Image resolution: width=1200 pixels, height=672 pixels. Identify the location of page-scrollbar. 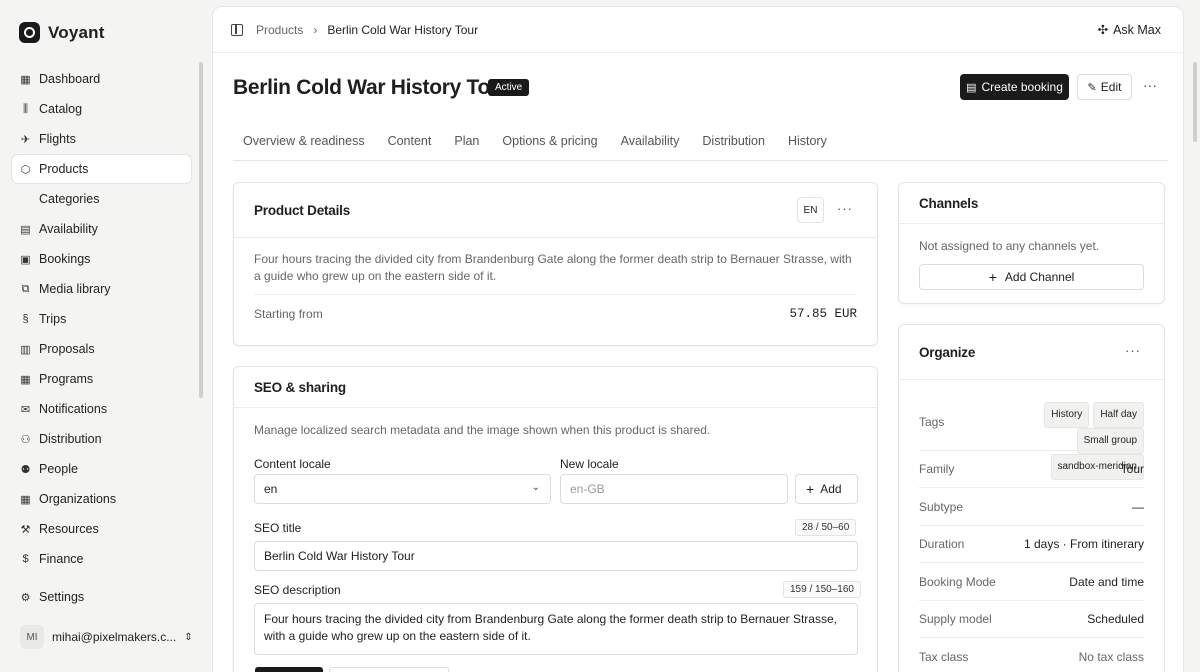
(1195, 102).